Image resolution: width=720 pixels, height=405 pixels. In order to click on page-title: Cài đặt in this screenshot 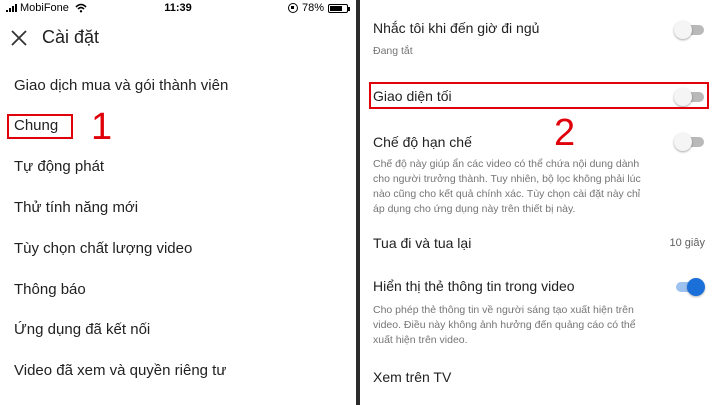, I will do `click(71, 37)`.